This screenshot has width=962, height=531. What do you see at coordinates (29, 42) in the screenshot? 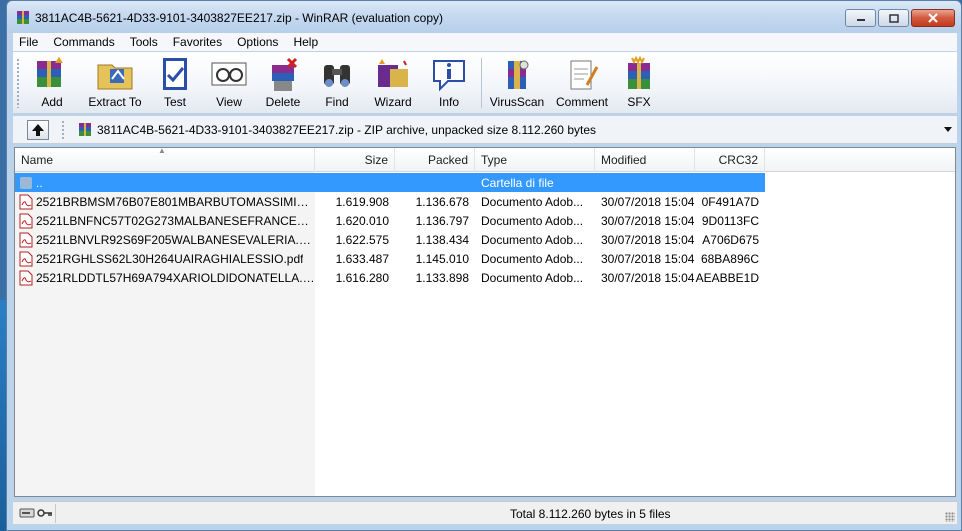
I see `menu-file: File` at bounding box center [29, 42].